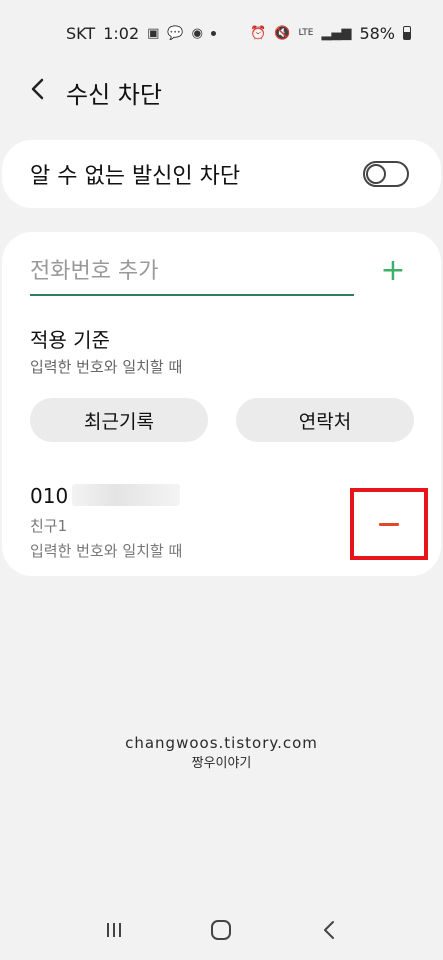 The image size is (443, 960). I want to click on image-icon: ▣, so click(153, 33).